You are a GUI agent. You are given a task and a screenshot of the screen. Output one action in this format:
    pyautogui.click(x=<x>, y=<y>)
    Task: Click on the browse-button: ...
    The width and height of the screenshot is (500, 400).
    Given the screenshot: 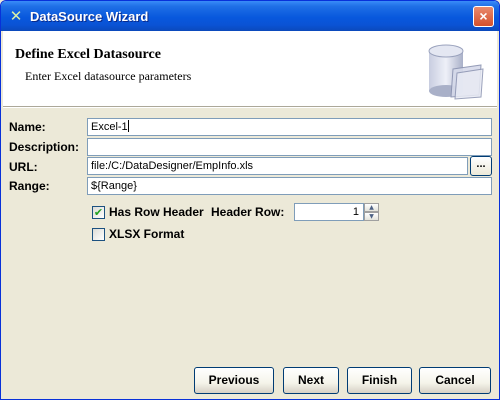 What is the action you would take?
    pyautogui.click(x=481, y=166)
    